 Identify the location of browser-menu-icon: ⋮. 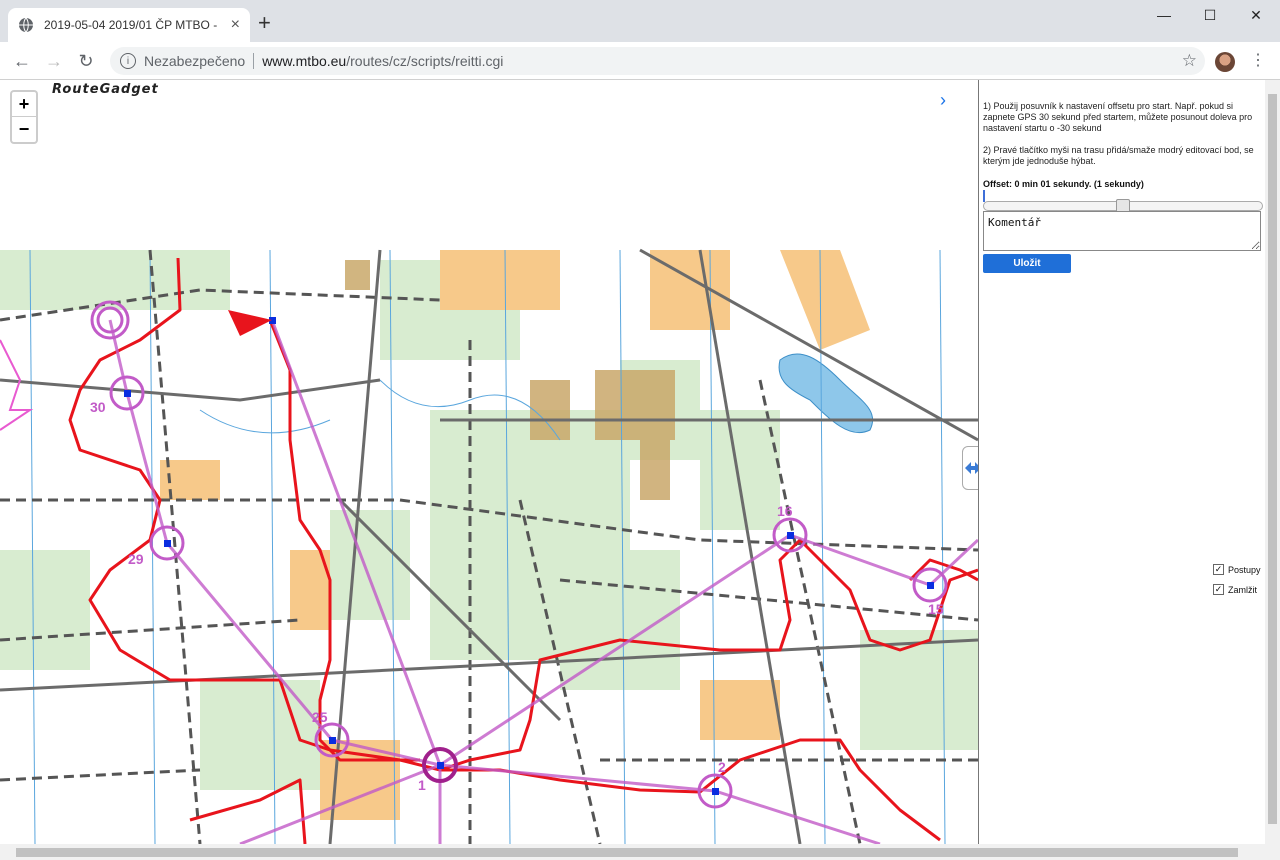
(1258, 60).